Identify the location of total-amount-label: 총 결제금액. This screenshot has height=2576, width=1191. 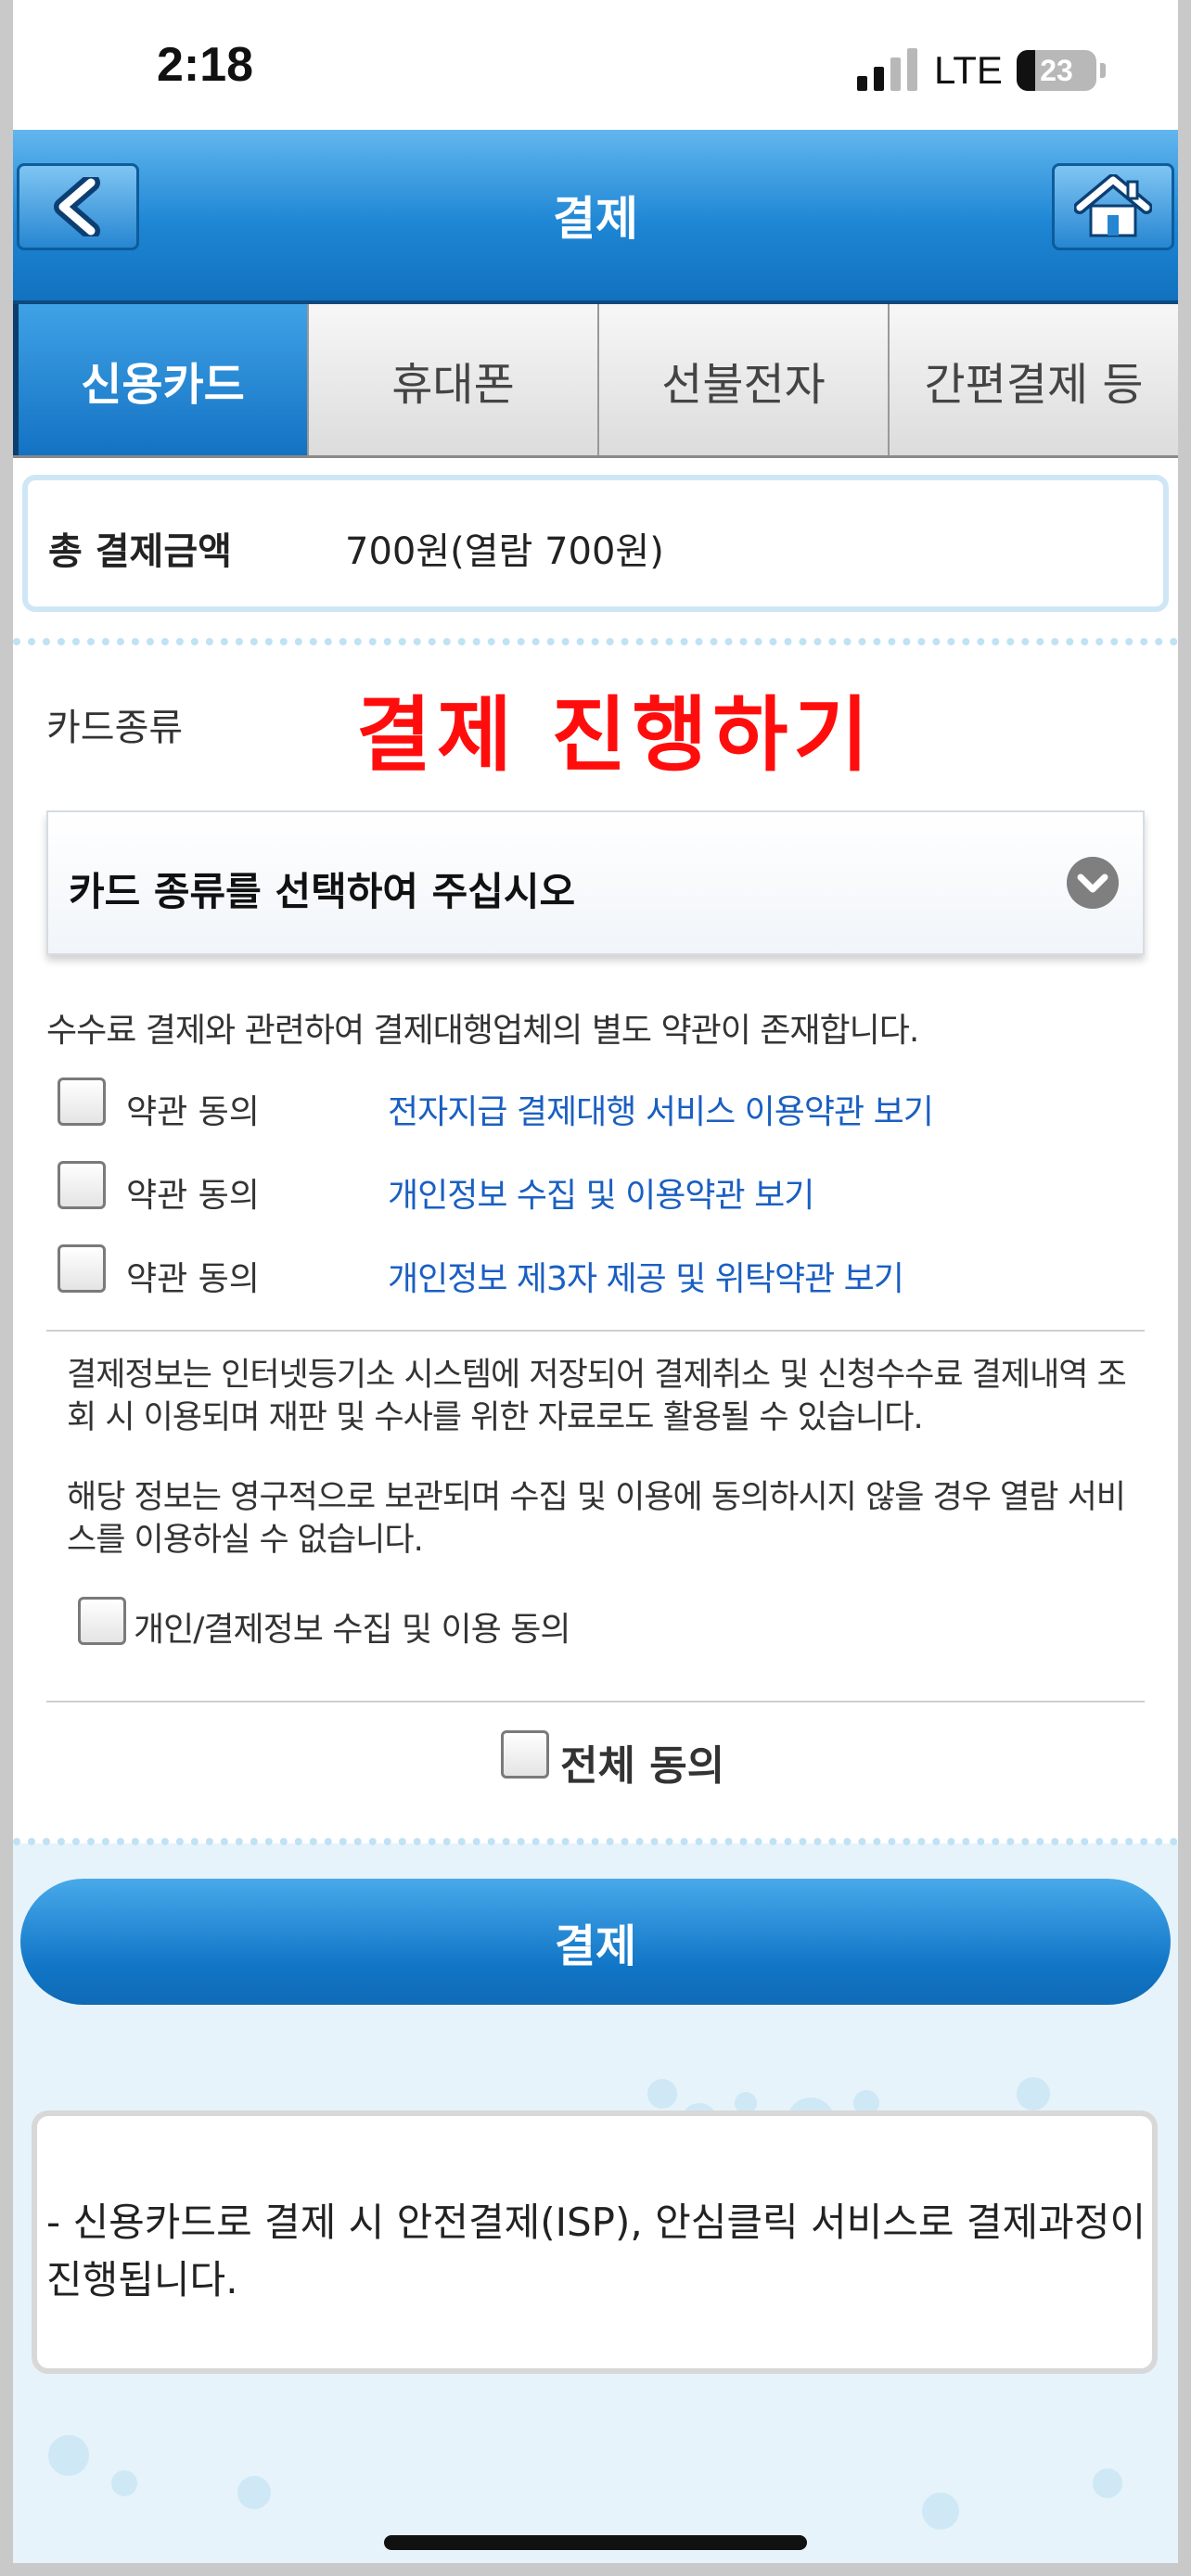
(140, 551).